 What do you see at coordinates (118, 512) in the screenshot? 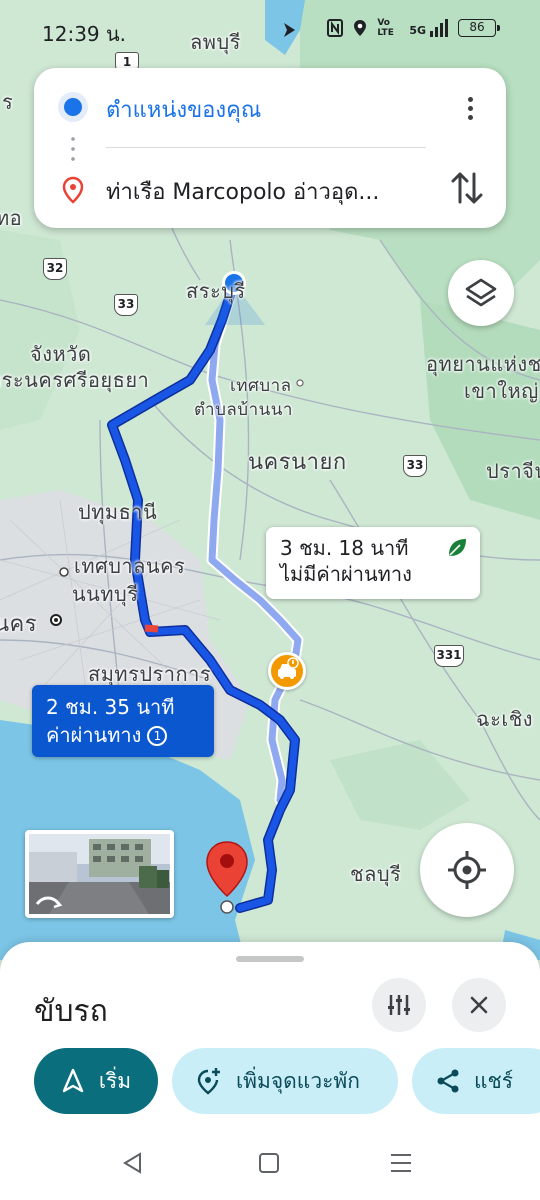
I see `place-label: ปทุมธานี` at bounding box center [118, 512].